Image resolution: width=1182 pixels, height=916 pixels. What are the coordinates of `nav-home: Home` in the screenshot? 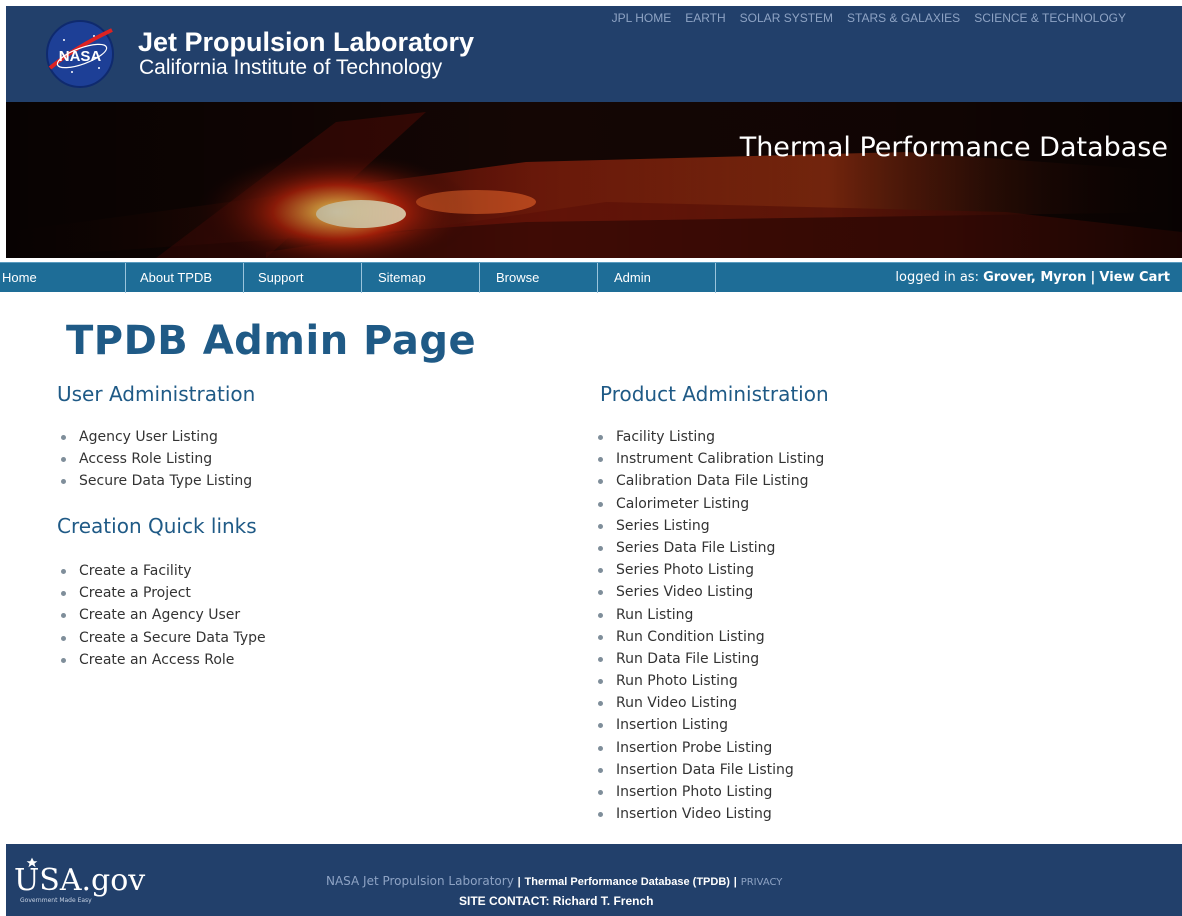 It's located at (63, 278).